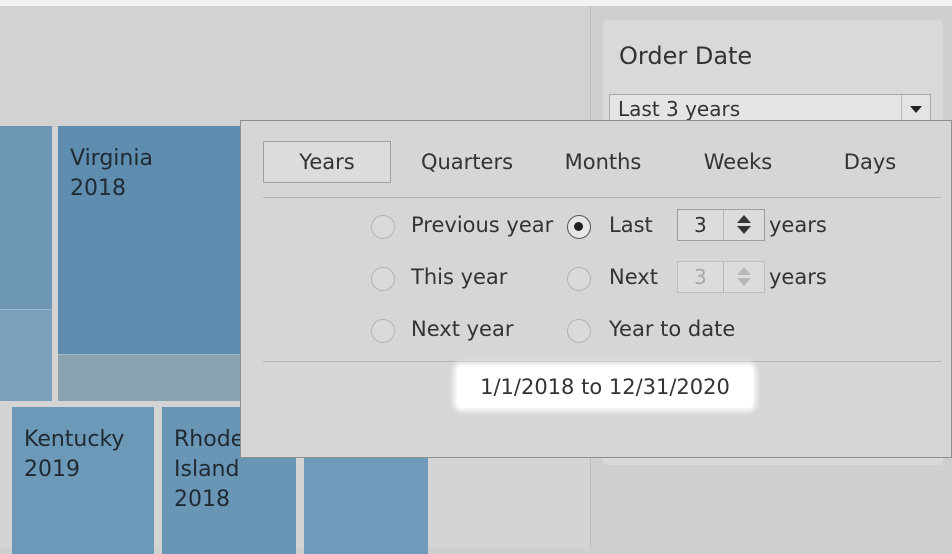 The image size is (952, 554). Describe the element at coordinates (158, 240) in the screenshot. I see `treemap-tile-virginia: Virginia 2018` at that location.